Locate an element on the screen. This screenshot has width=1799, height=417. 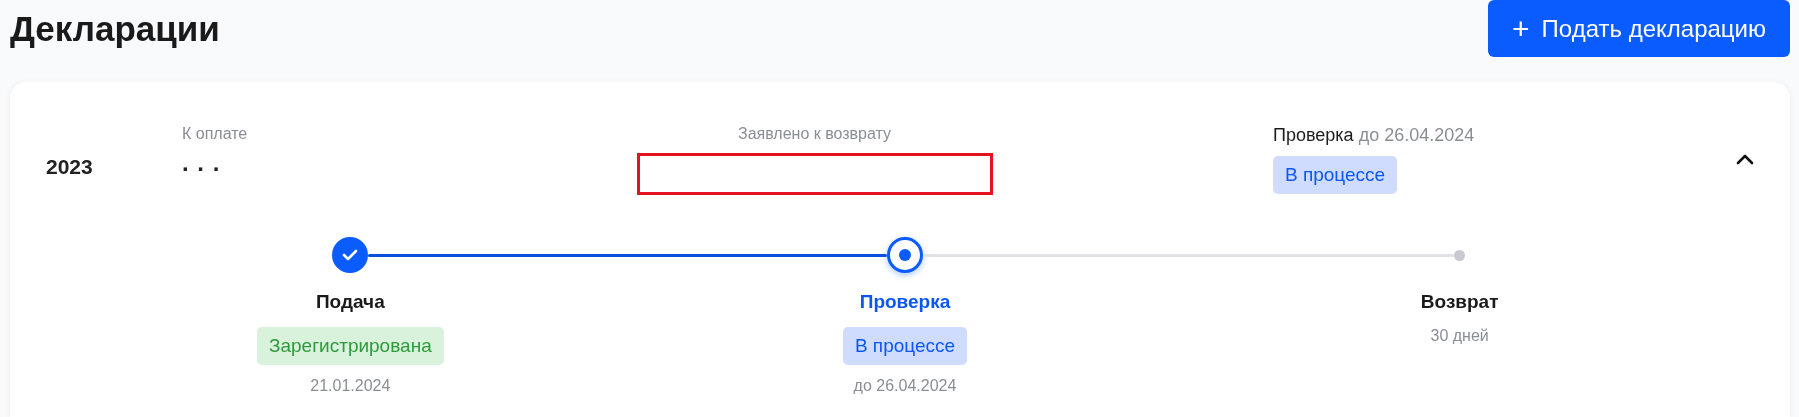
declaration-year: 2023 is located at coordinates (70, 167).